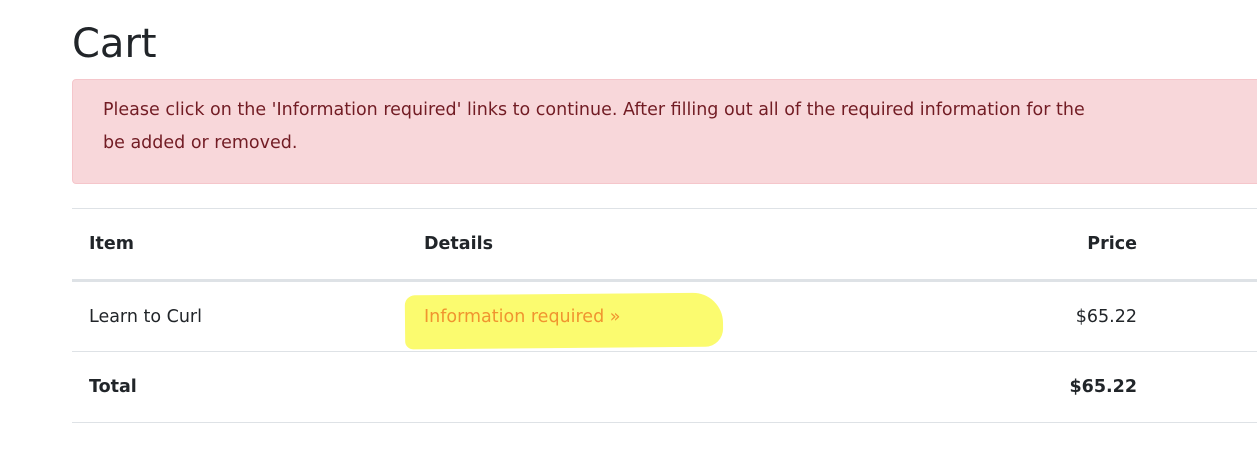 This screenshot has height=474, width=1257. Describe the element at coordinates (458, 244) in the screenshot. I see `header-details: Details` at that location.